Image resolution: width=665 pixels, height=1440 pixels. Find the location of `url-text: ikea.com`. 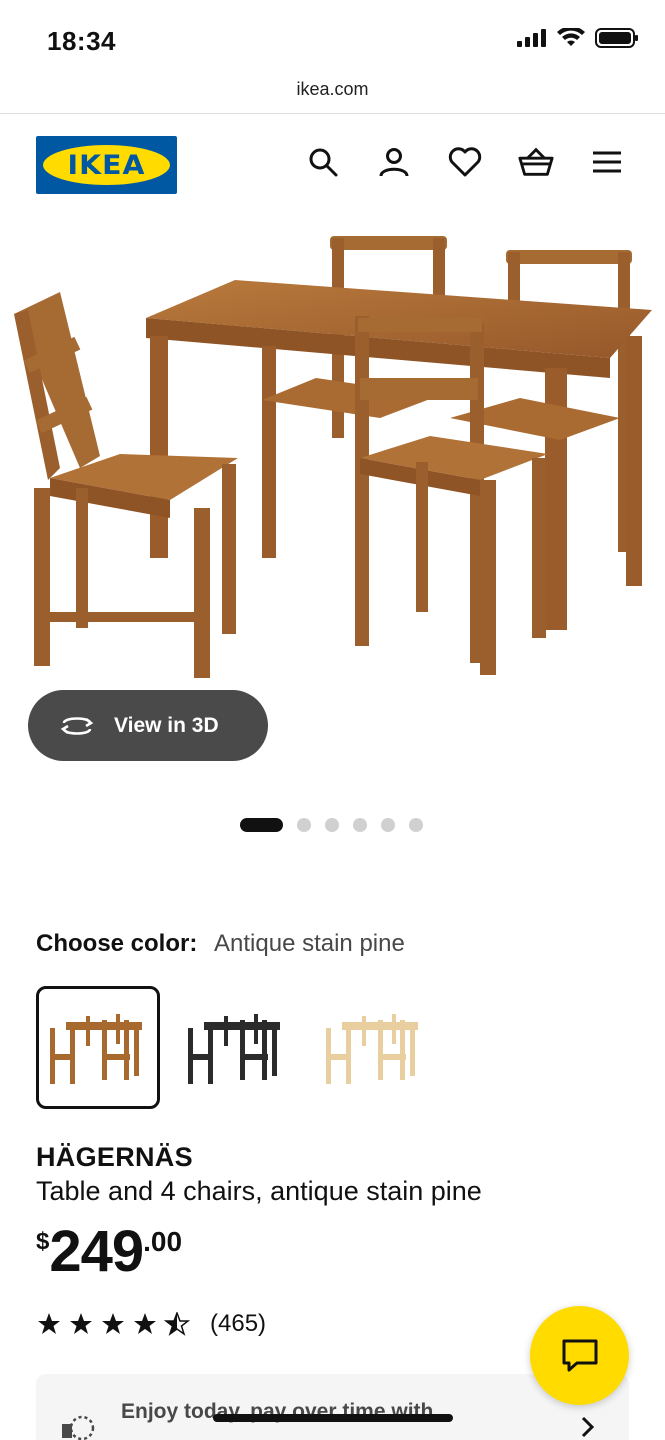

url-text: ikea.com is located at coordinates (332, 89).